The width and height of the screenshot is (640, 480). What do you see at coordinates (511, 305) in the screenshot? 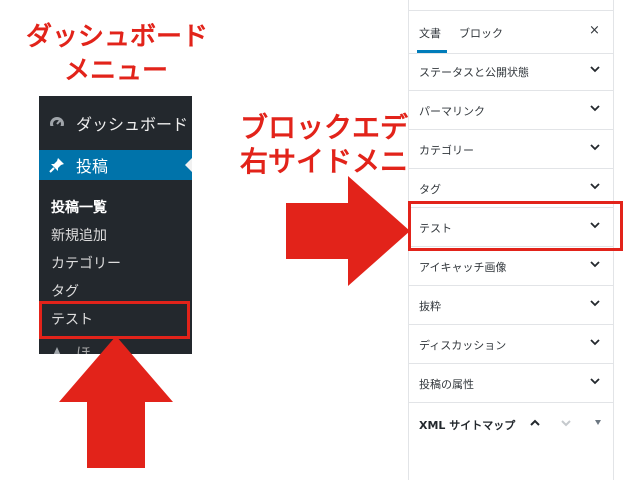
I see `panel-excerpt: 抜粋` at bounding box center [511, 305].